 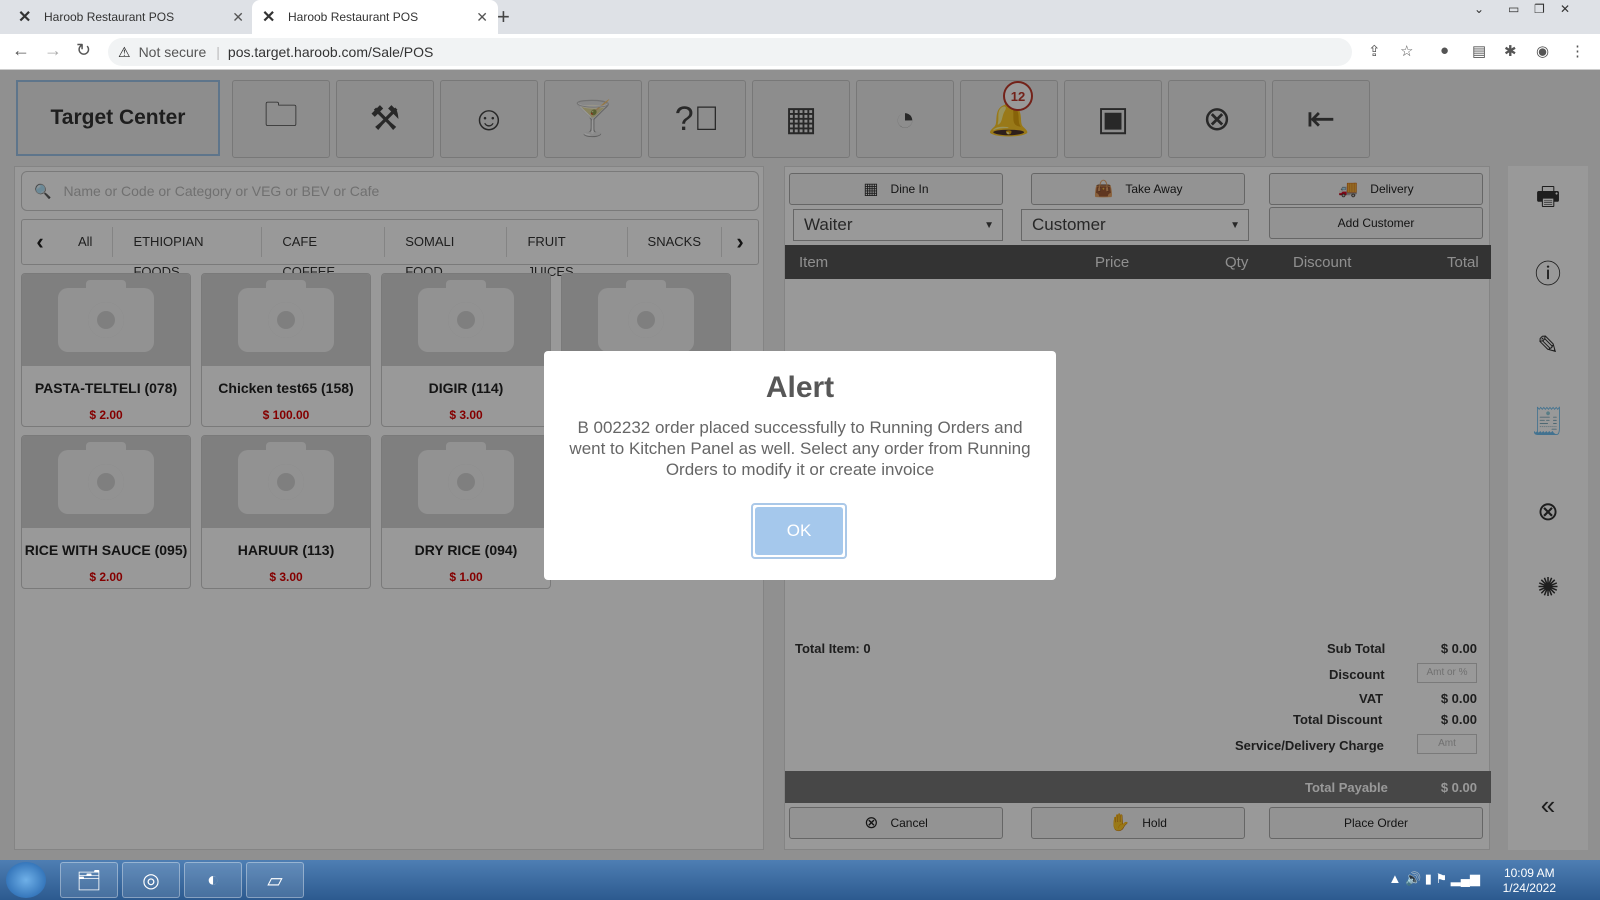 What do you see at coordinates (1529, 873) in the screenshot?
I see `clock-time: 10:09 AM` at bounding box center [1529, 873].